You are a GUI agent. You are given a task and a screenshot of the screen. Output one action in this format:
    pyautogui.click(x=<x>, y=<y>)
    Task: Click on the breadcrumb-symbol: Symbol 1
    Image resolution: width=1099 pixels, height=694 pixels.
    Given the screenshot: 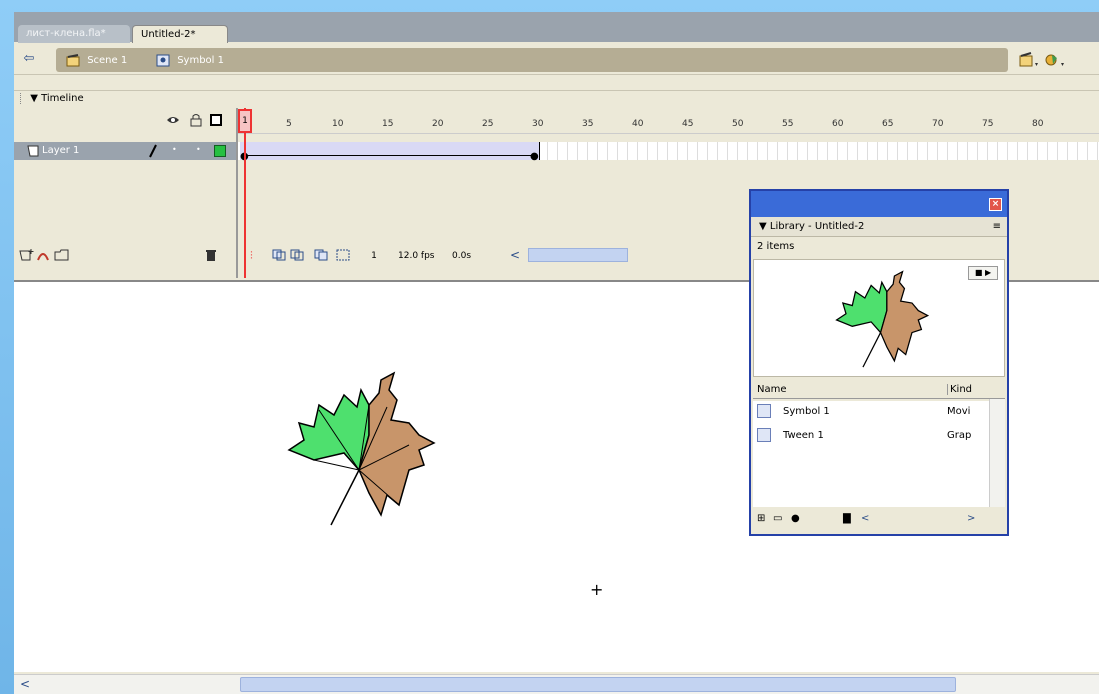 What is the action you would take?
    pyautogui.click(x=190, y=60)
    